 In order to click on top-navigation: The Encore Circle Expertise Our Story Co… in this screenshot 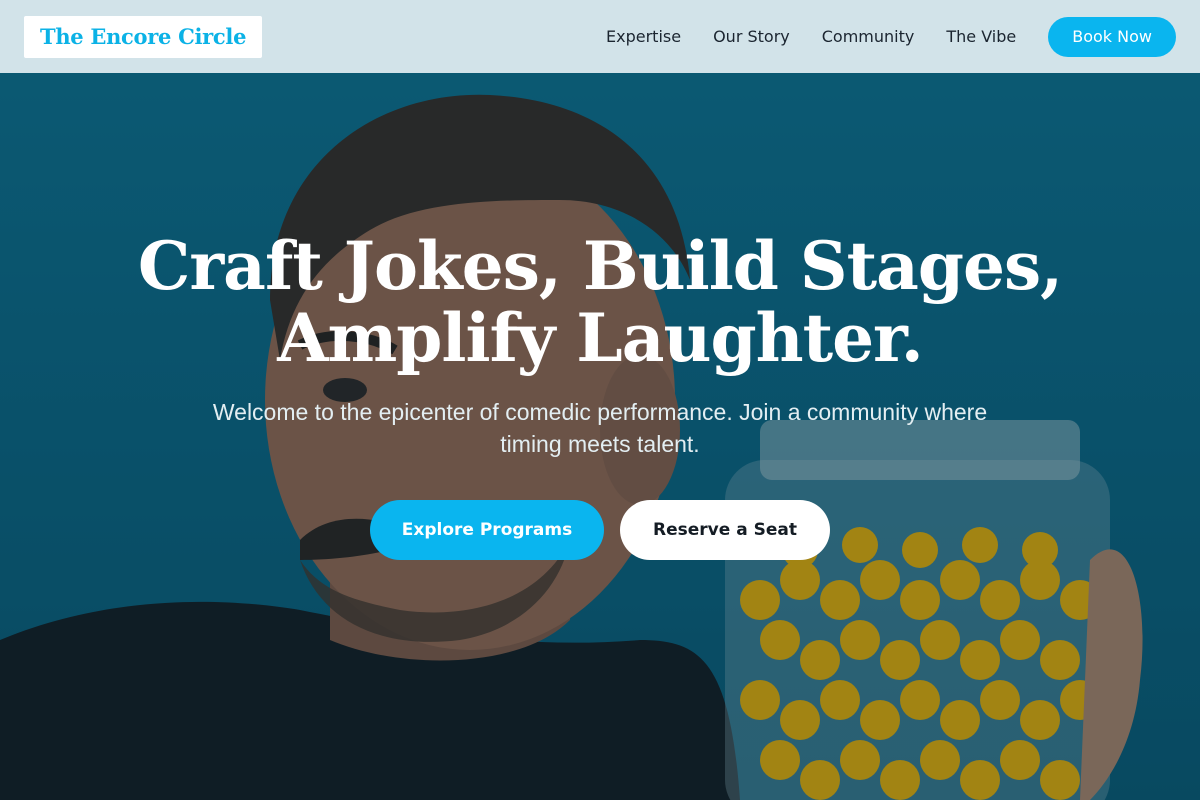, I will do `click(600, 36)`.